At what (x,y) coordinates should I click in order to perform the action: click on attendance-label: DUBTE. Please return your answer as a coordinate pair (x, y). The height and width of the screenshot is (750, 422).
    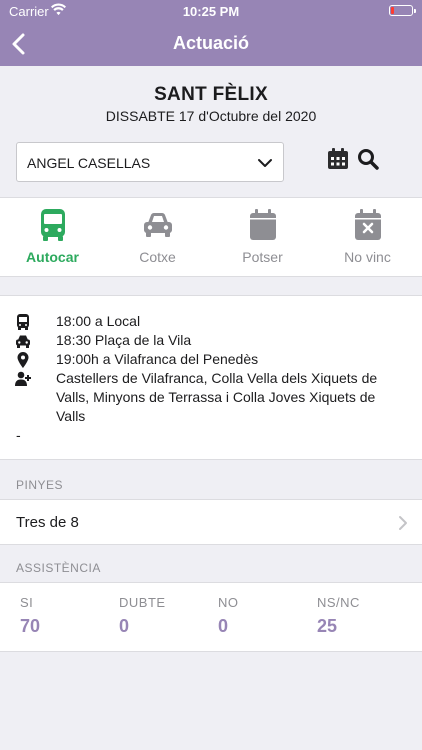
    Looking at the image, I should click on (142, 602).